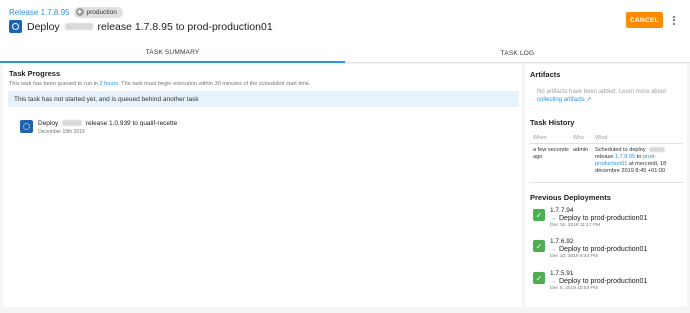 Image resolution: width=690 pixels, height=313 pixels. What do you see at coordinates (639, 157) in the screenshot?
I see `history-what-to: to` at bounding box center [639, 157].